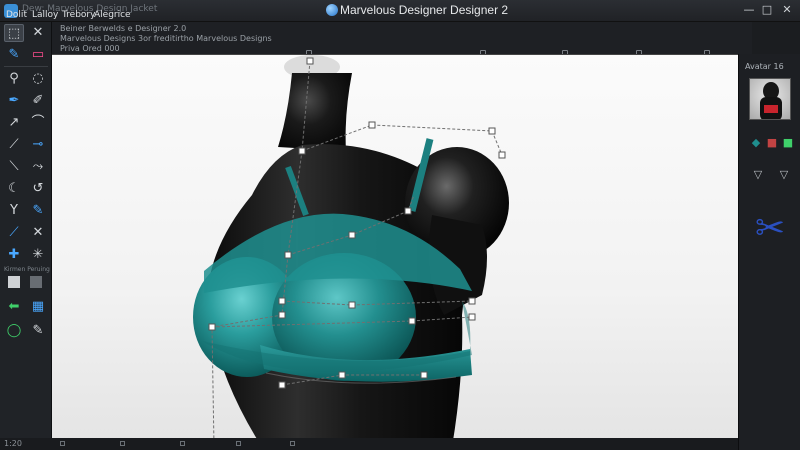  Describe the element at coordinates (38, 189) in the screenshot. I see `rotate-icon: ↺` at that location.